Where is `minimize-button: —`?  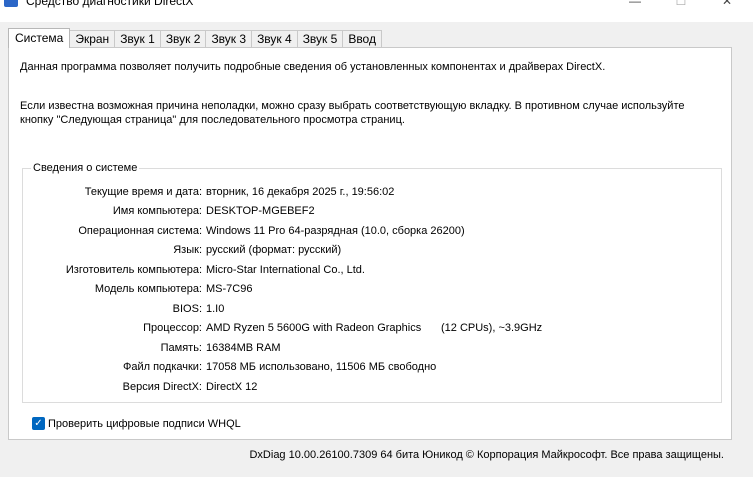
minimize-button: — is located at coordinates (635, 5).